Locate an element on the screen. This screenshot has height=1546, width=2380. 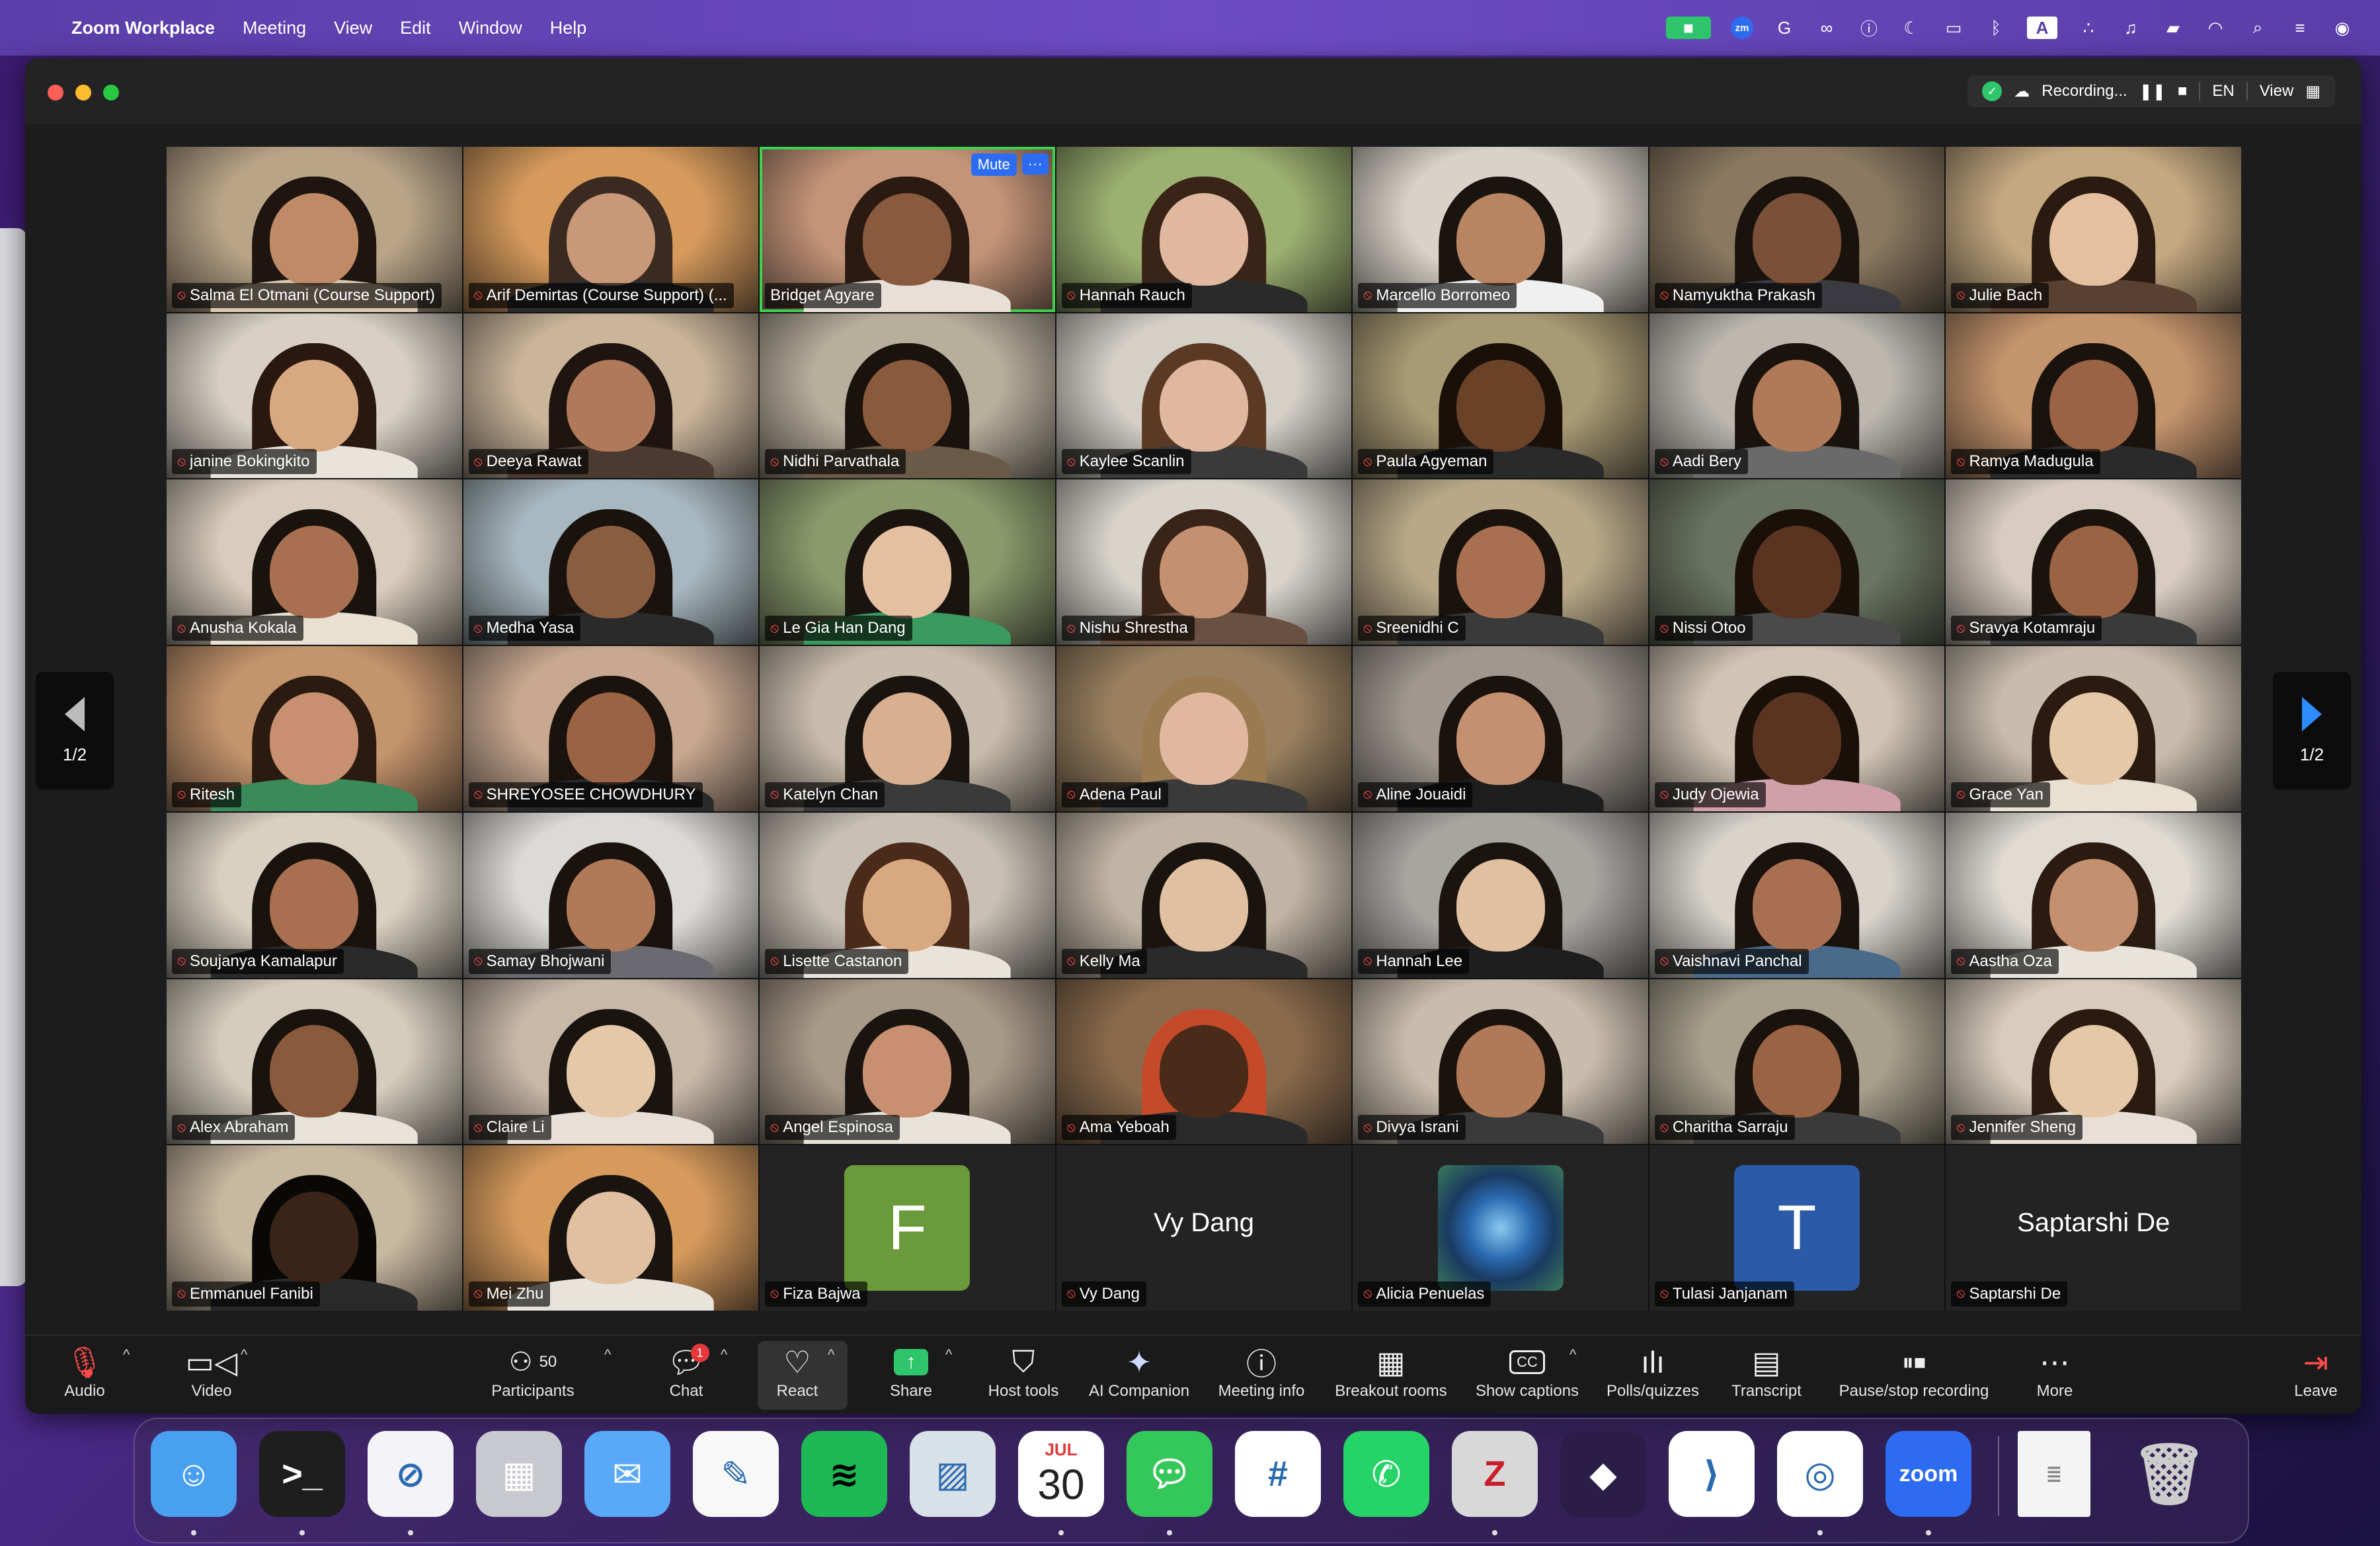
participant-more-button: ··· is located at coordinates (1035, 164).